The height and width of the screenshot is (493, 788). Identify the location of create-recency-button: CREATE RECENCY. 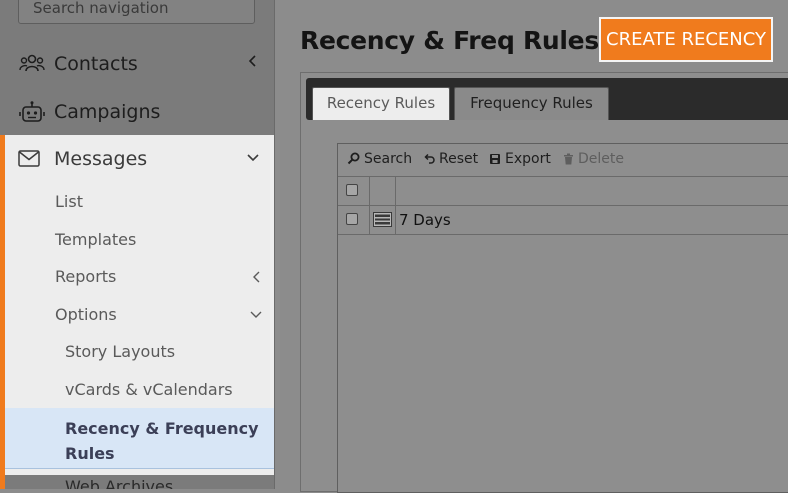
(686, 39).